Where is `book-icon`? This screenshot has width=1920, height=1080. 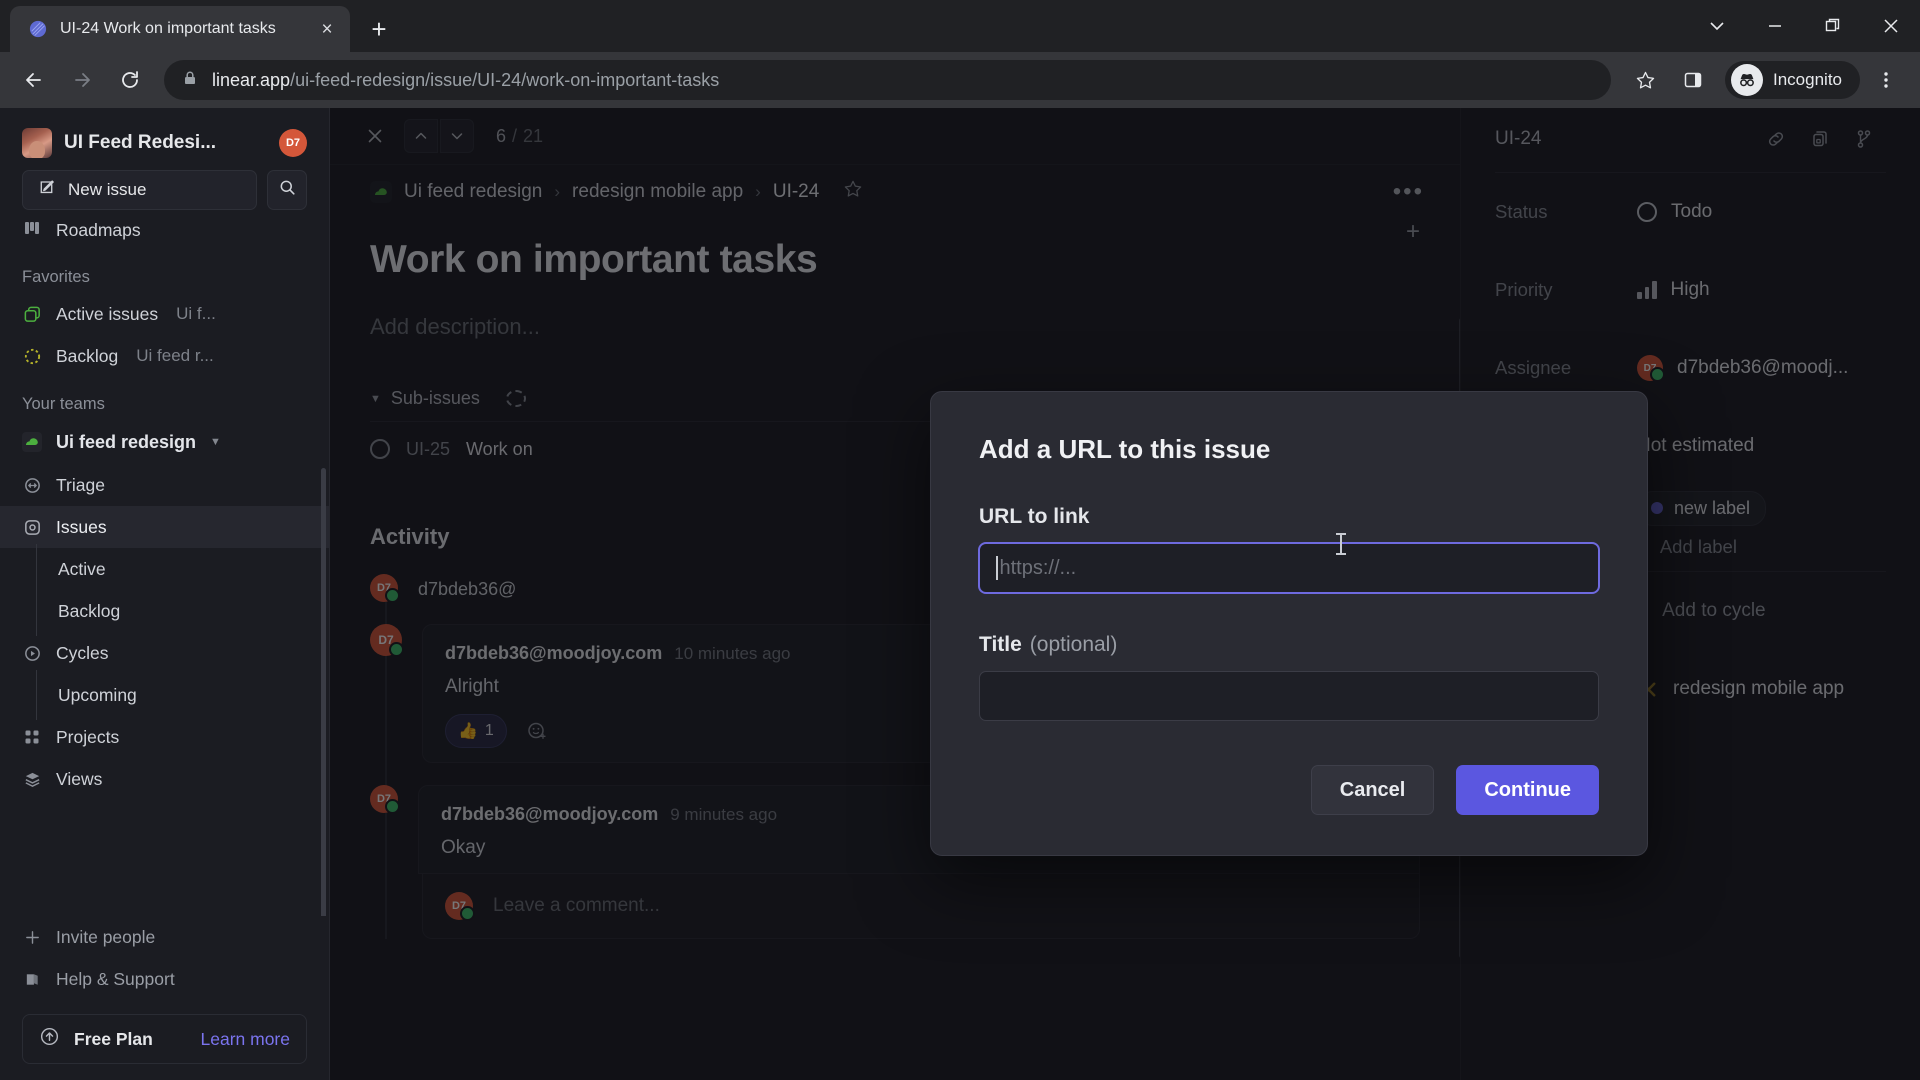
book-icon is located at coordinates (32, 979).